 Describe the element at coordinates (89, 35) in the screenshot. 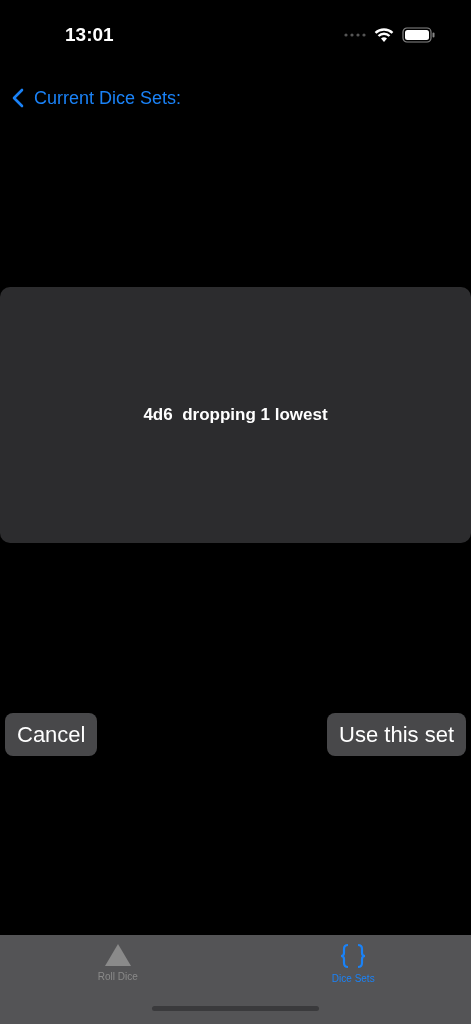

I see `status-time: 13:01` at that location.